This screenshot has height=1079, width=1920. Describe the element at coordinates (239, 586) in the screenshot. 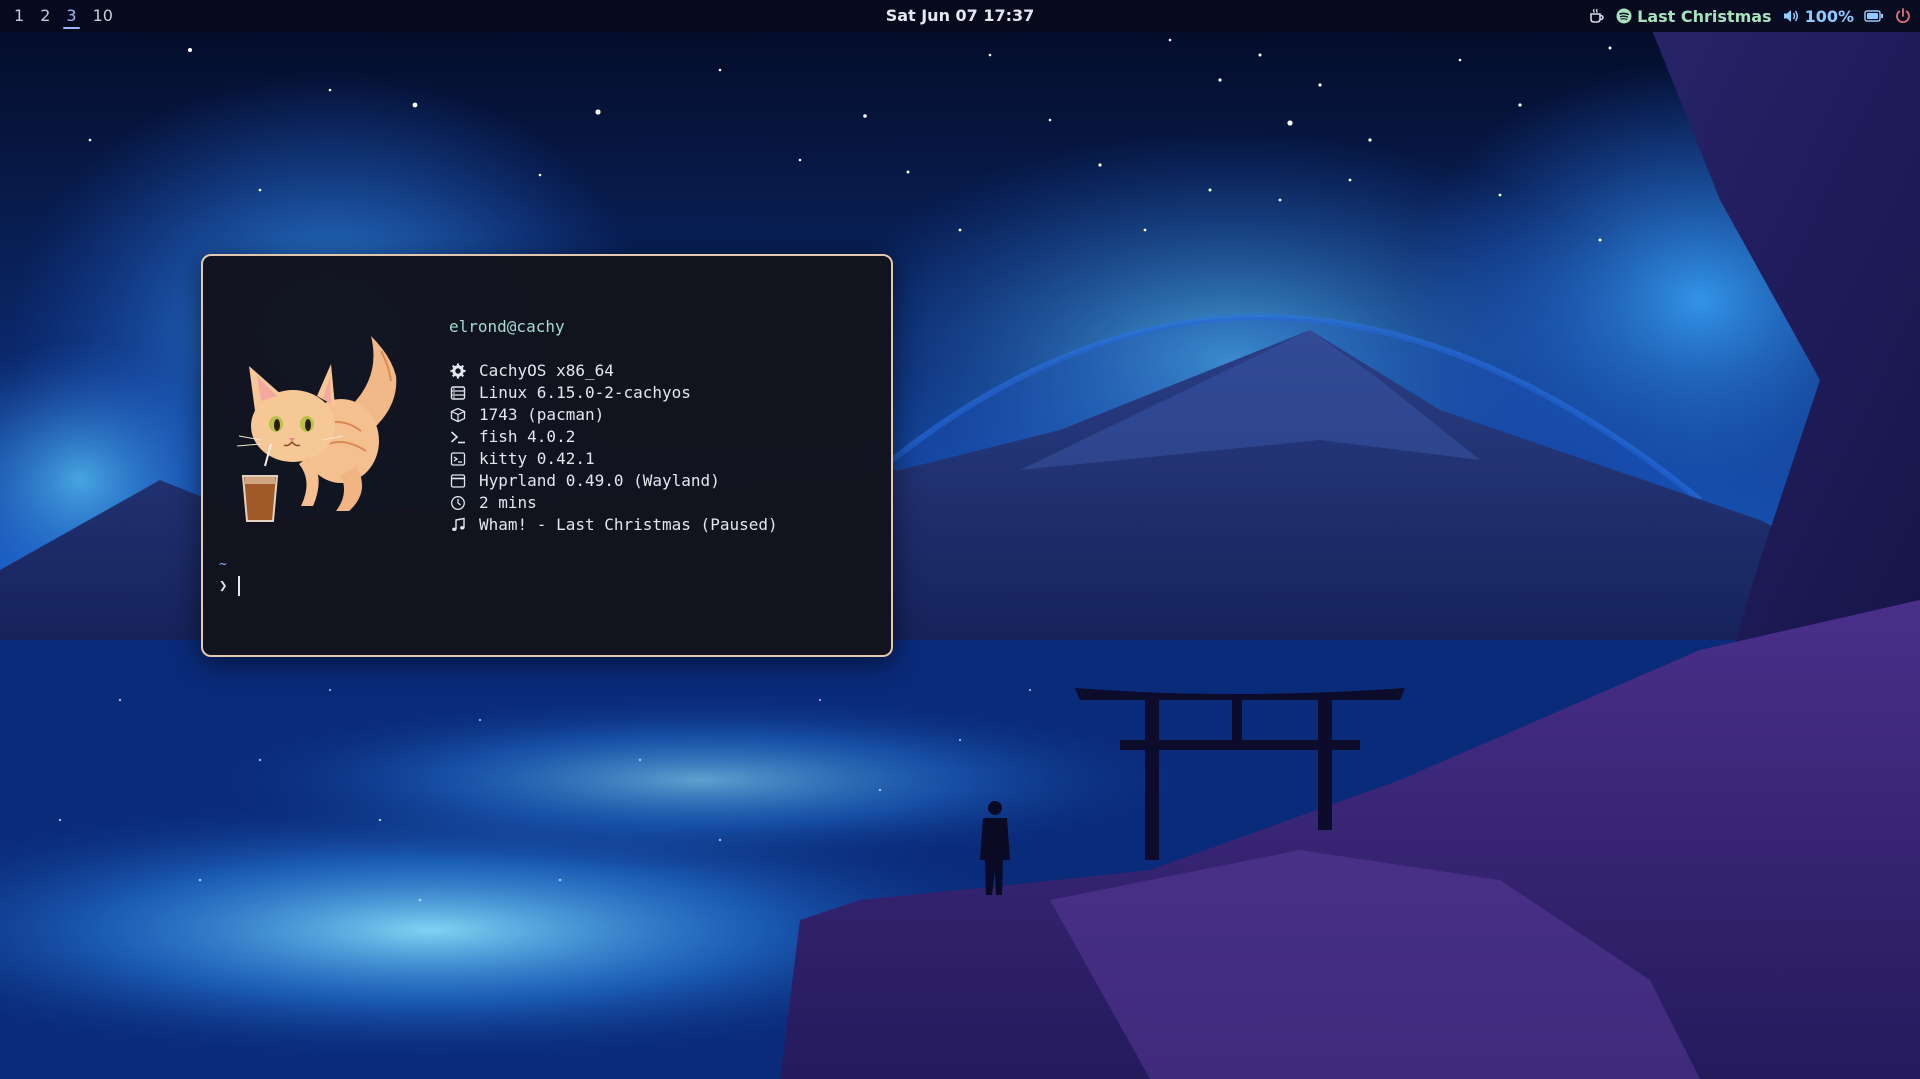

I see `text-cursor` at that location.